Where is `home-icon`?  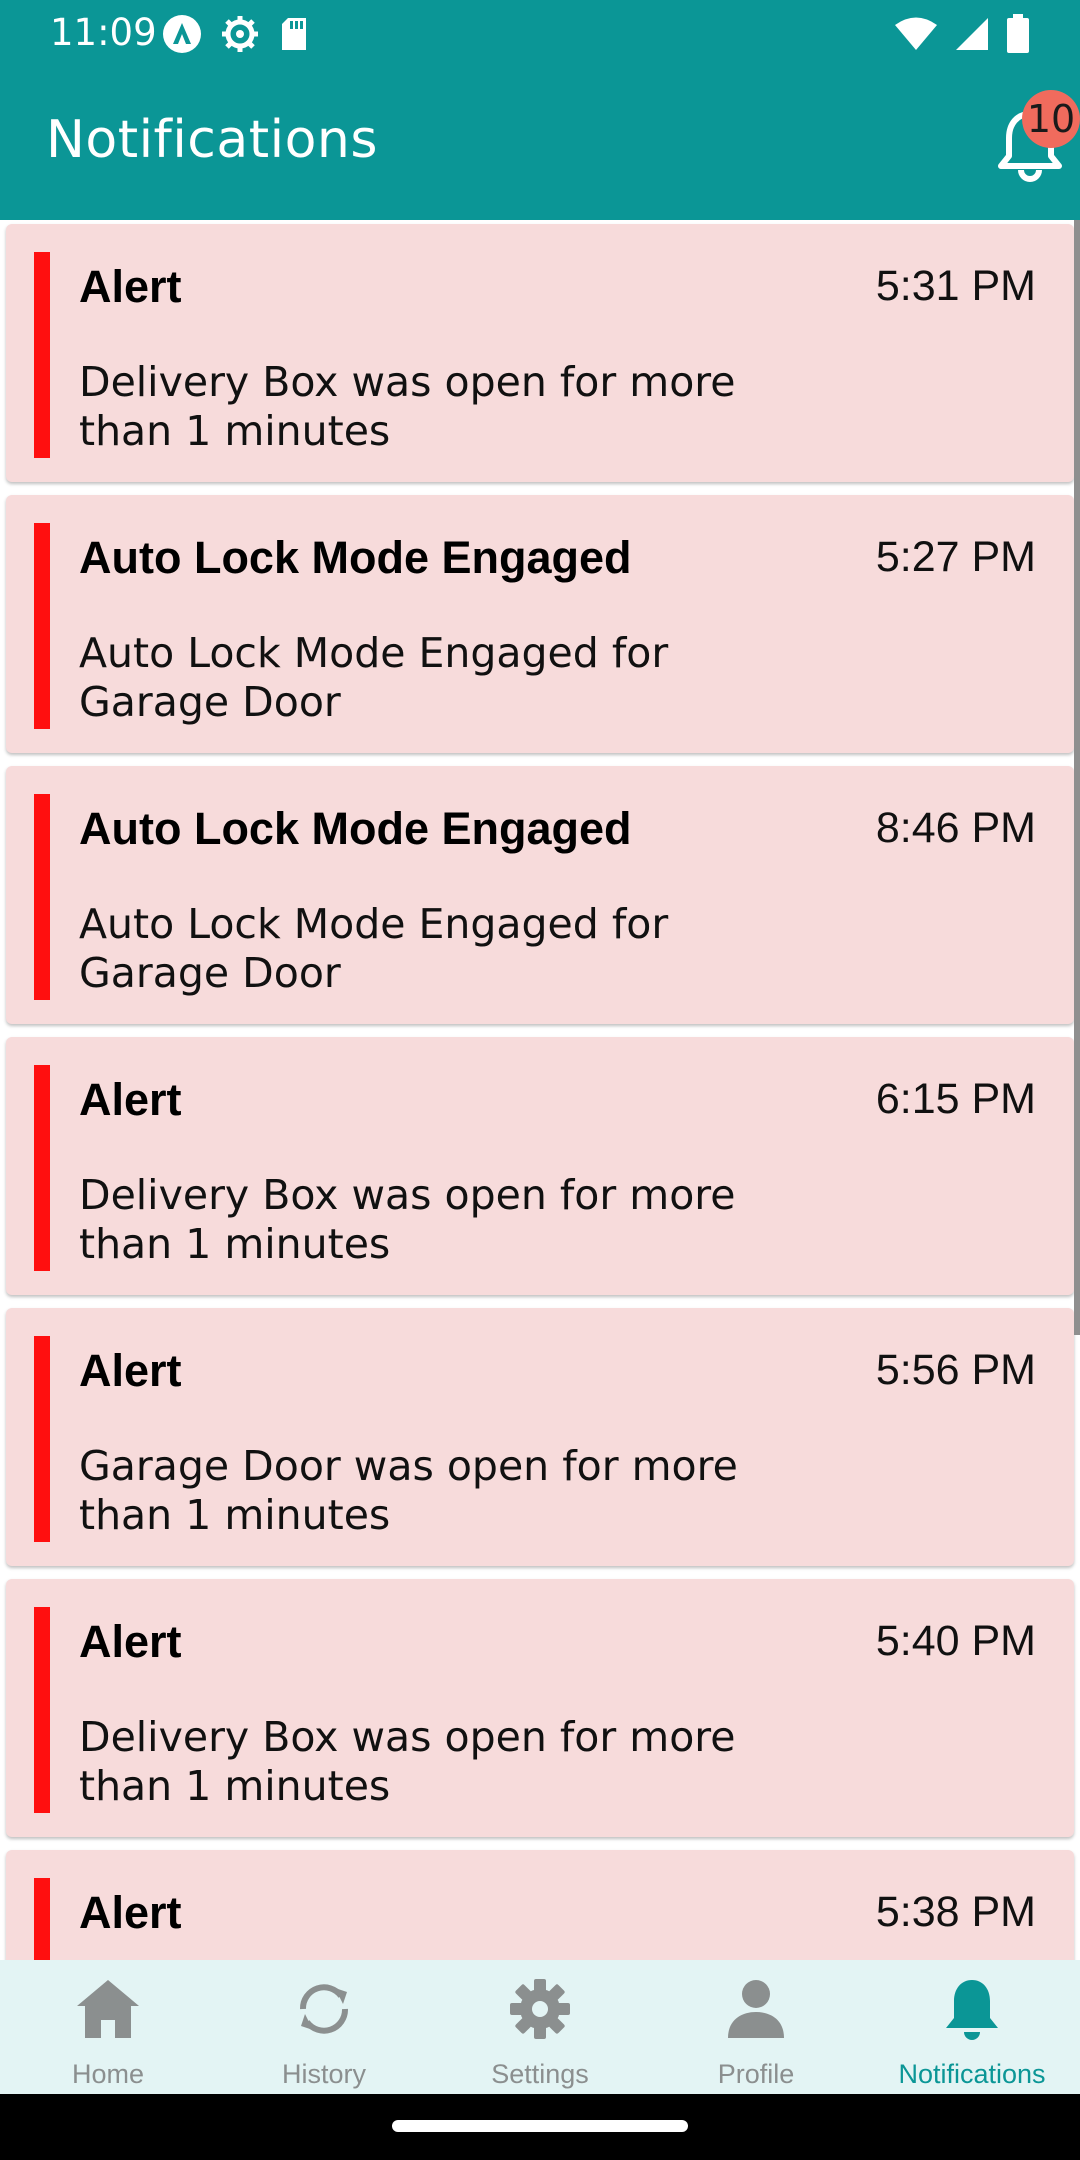
home-icon is located at coordinates (108, 2009).